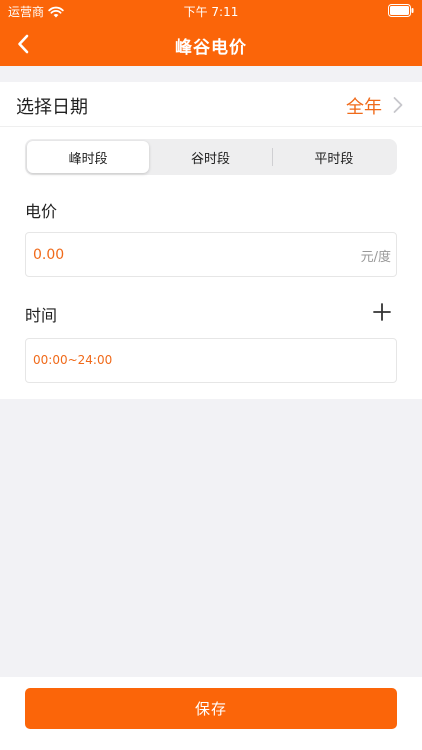 This screenshot has height=750, width=422. I want to click on time-range-field: 00:00~24:00, so click(211, 360).